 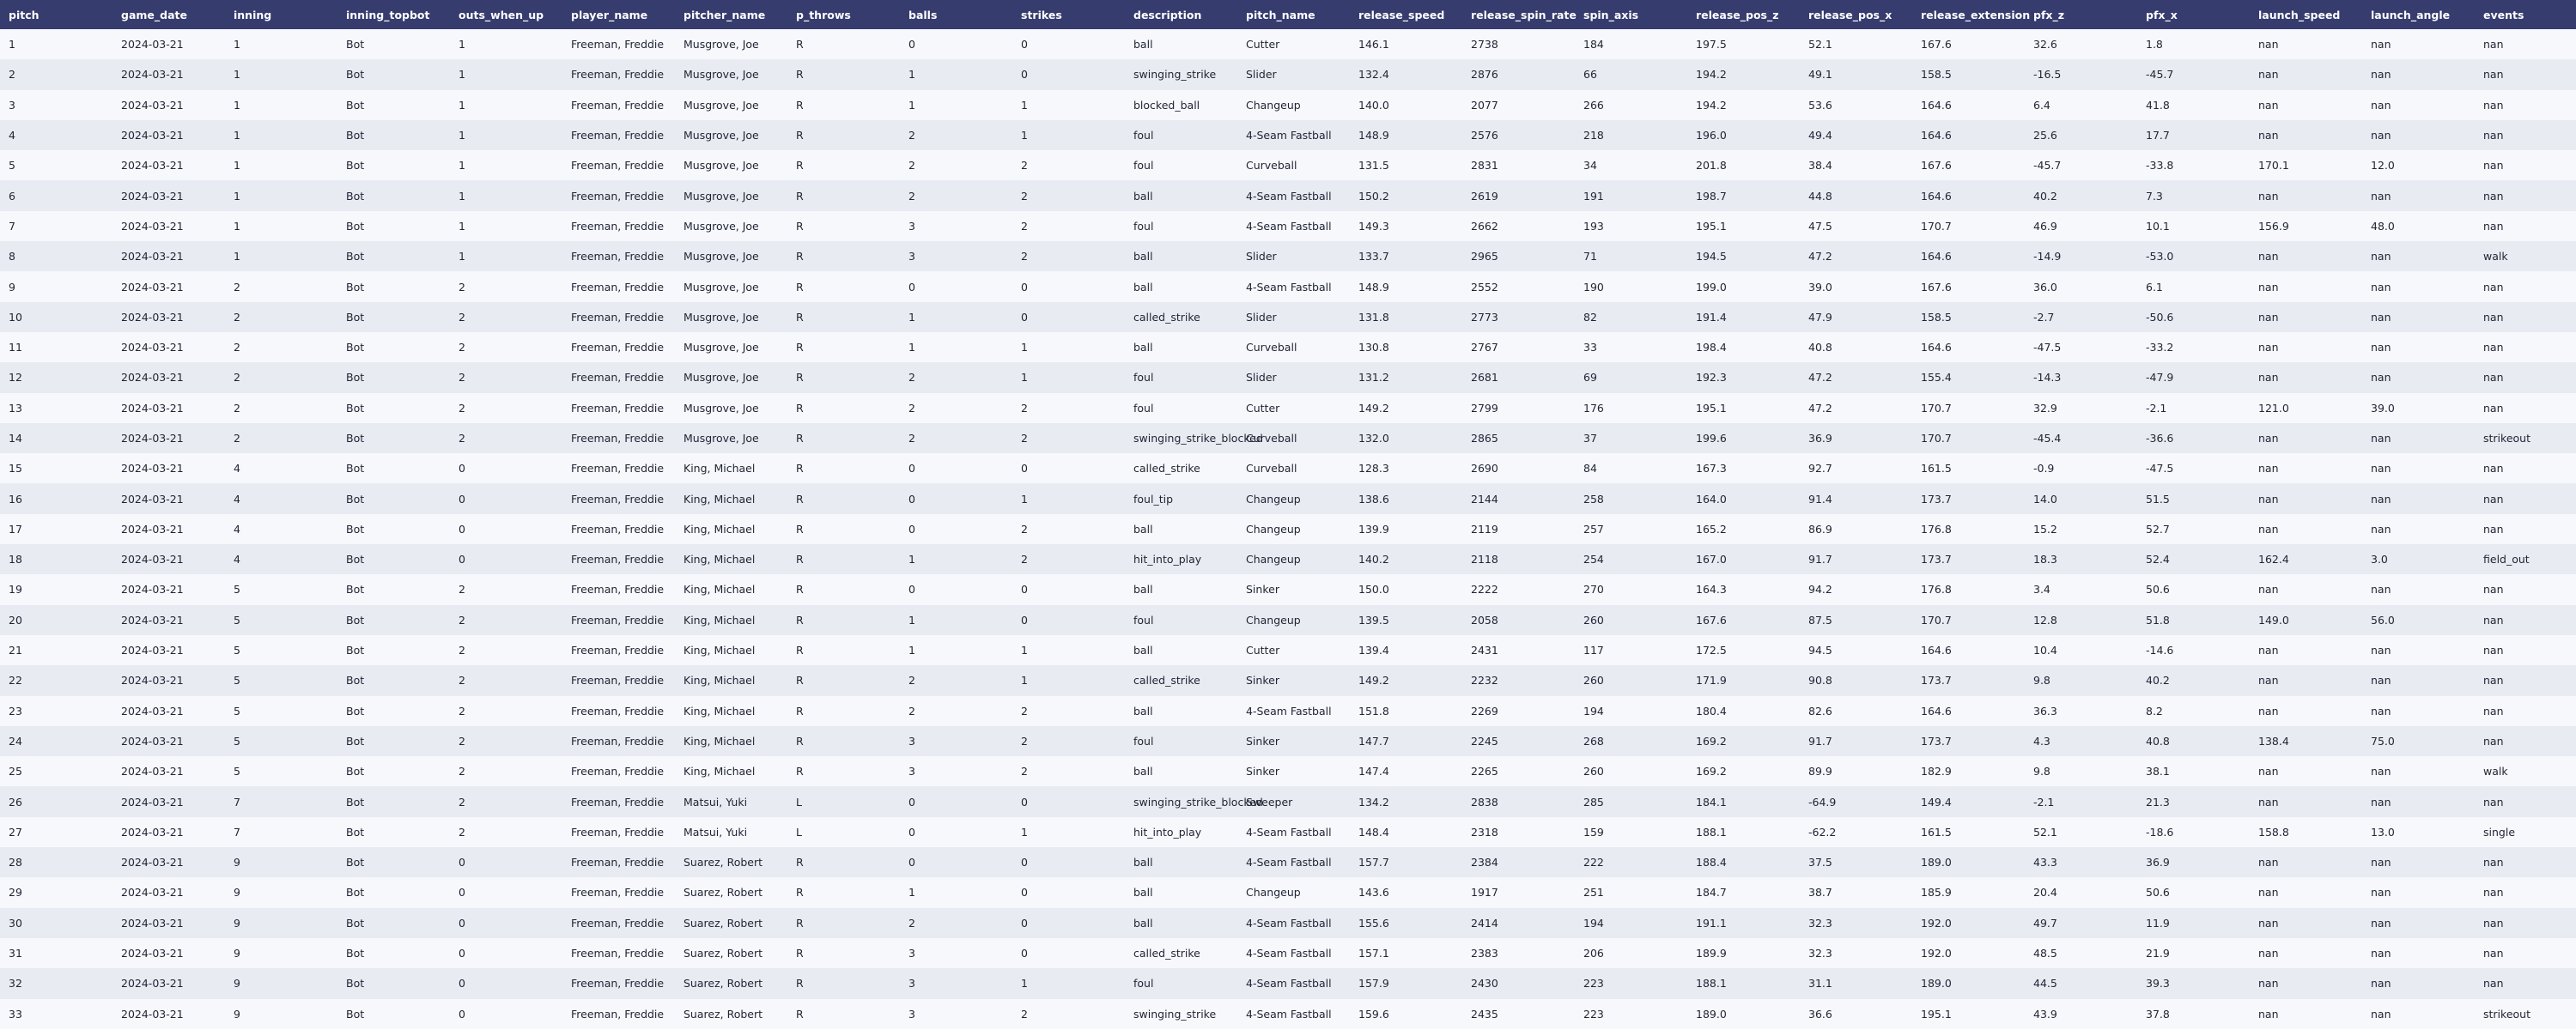 What do you see at coordinates (1294, 680) in the screenshot?
I see `cell-pitch-name: Sinker` at bounding box center [1294, 680].